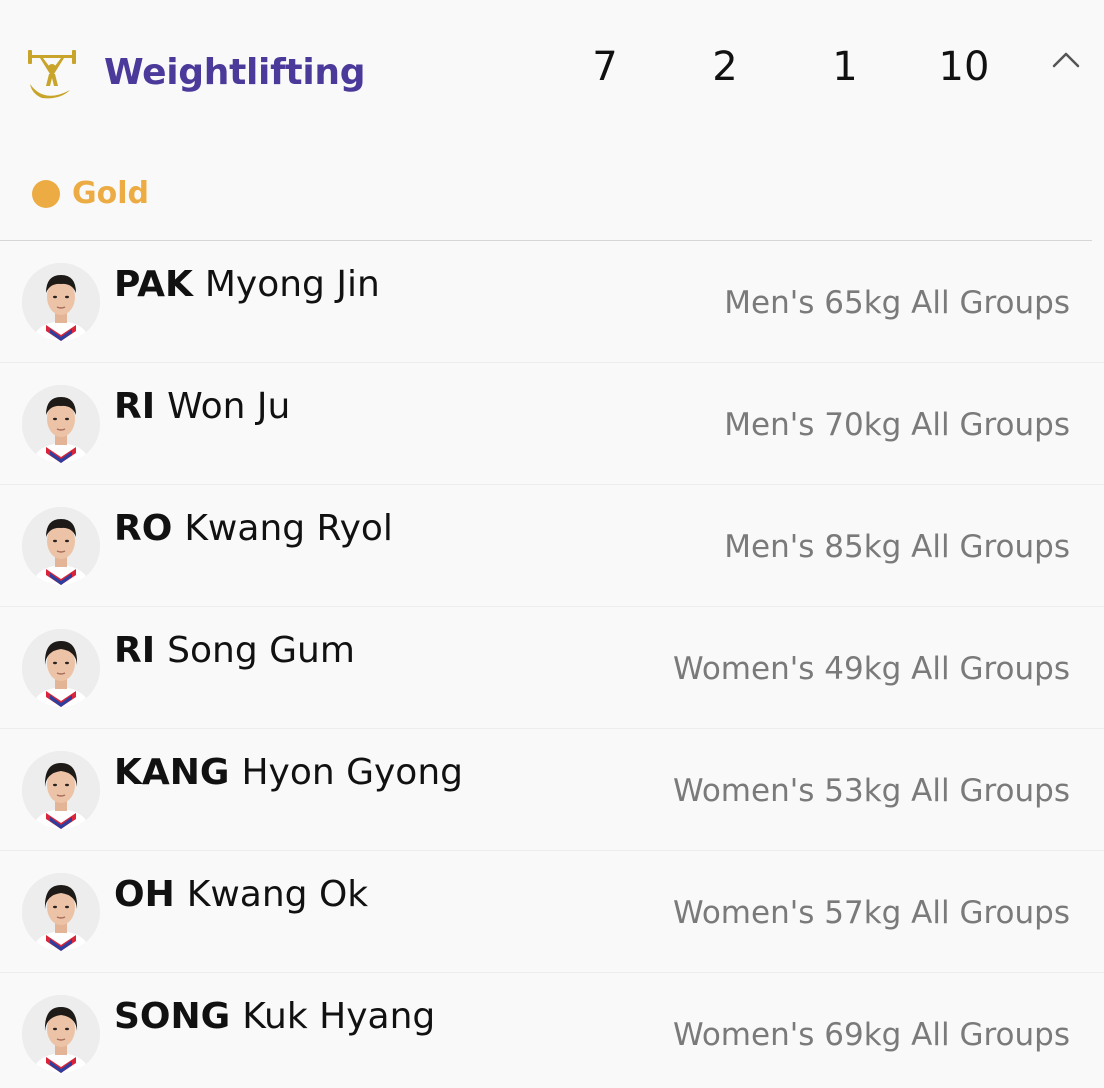  I want to click on athlete-name: OH Kwang Ok, so click(241, 895).